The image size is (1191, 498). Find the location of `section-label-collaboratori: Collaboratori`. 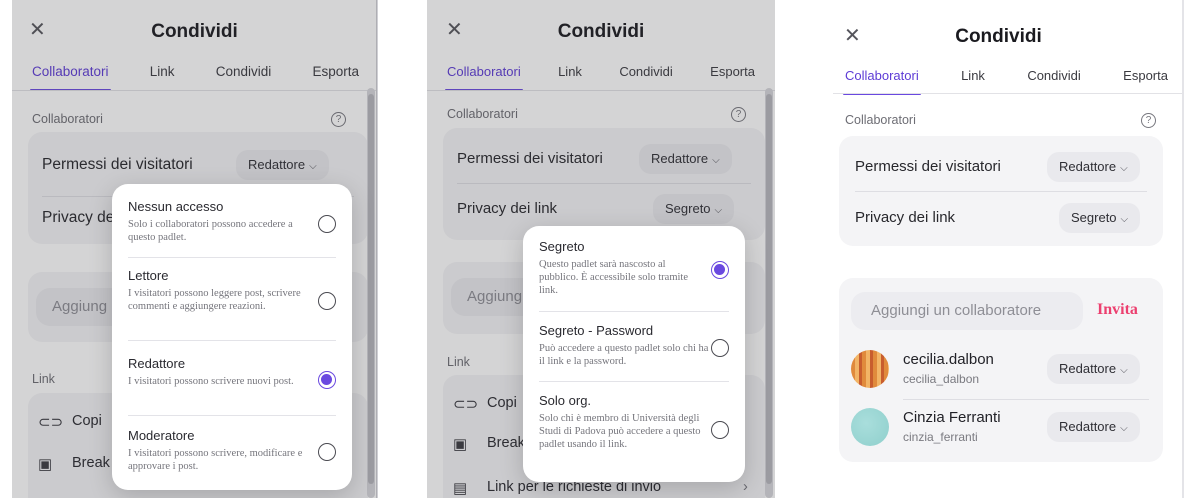

section-label-collaboratori: Collaboratori is located at coordinates (880, 120).